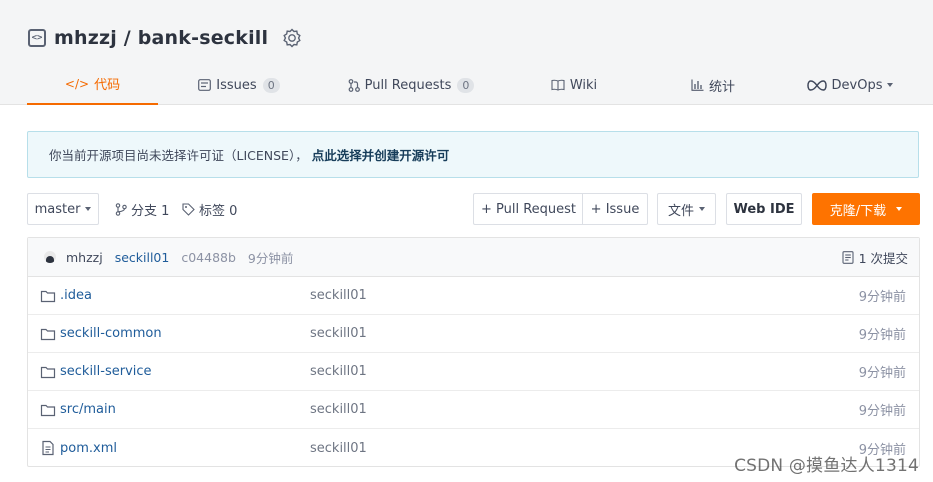 The image size is (933, 482). I want to click on file-menu-button: 文件, so click(686, 209).